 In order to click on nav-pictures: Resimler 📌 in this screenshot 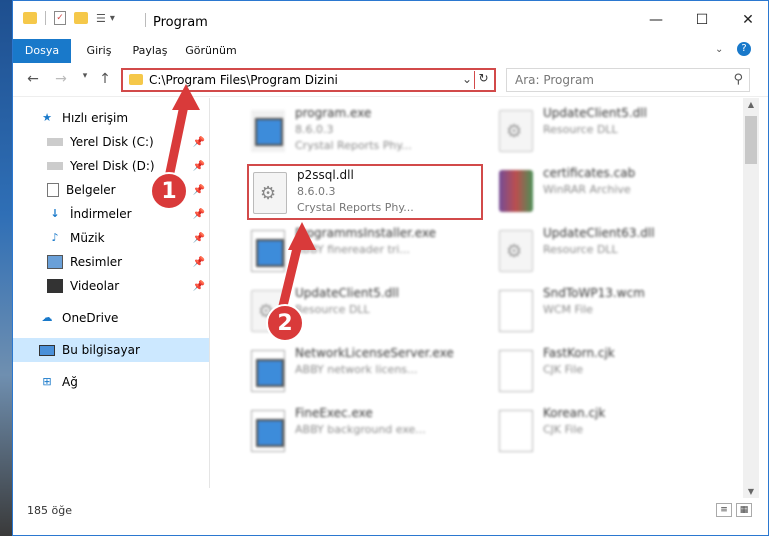, I will do `click(111, 262)`.